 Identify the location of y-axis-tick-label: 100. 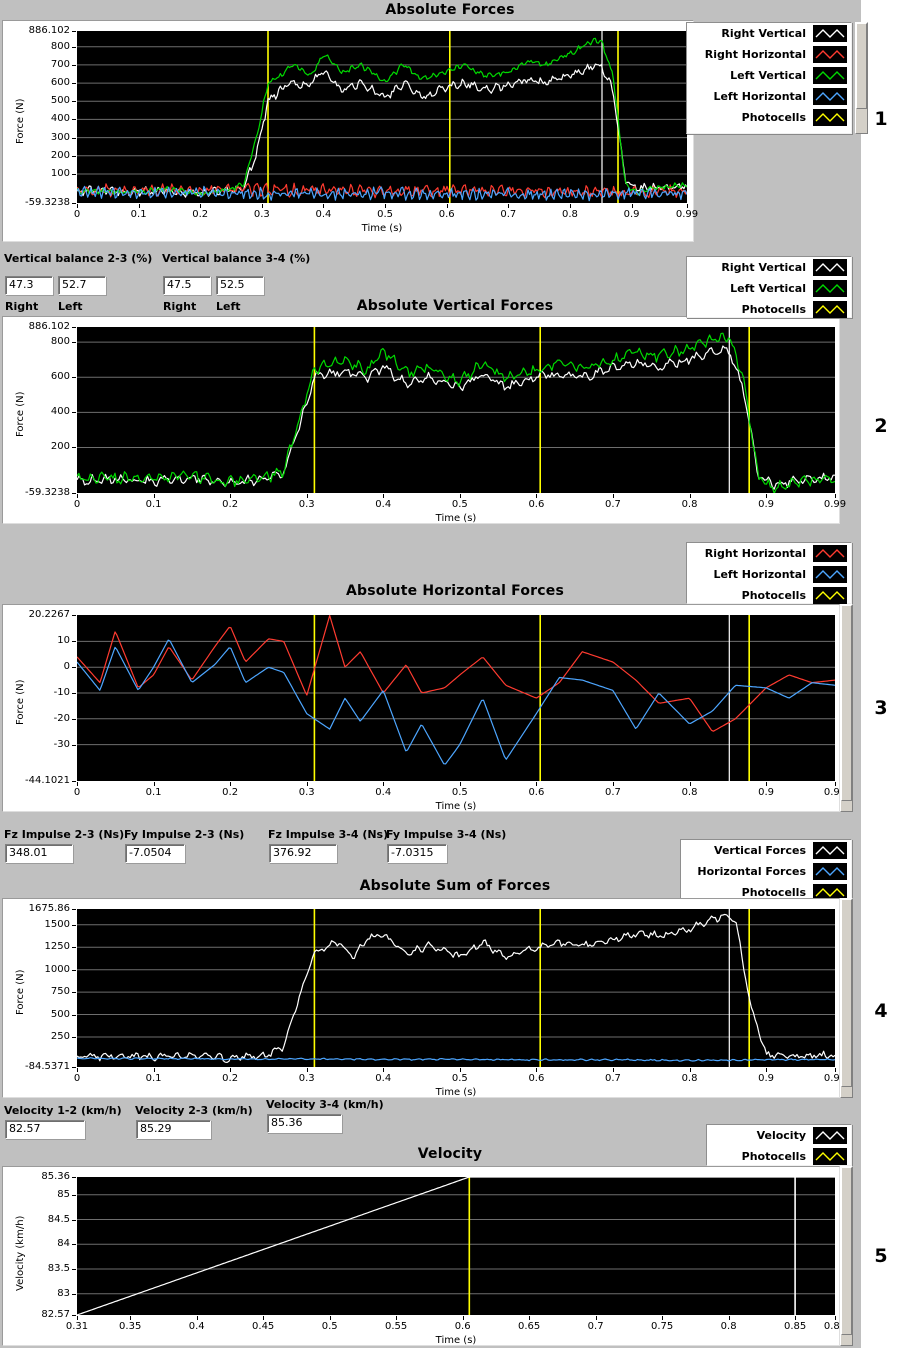
(60, 173).